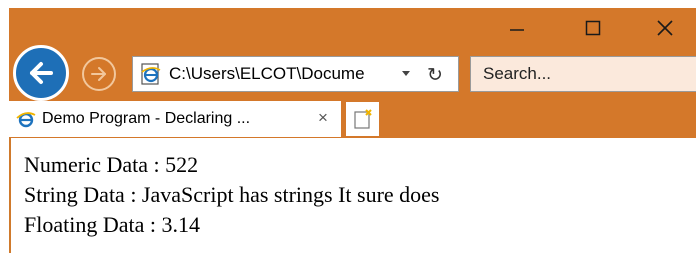  I want to click on close-icon, so click(665, 28).